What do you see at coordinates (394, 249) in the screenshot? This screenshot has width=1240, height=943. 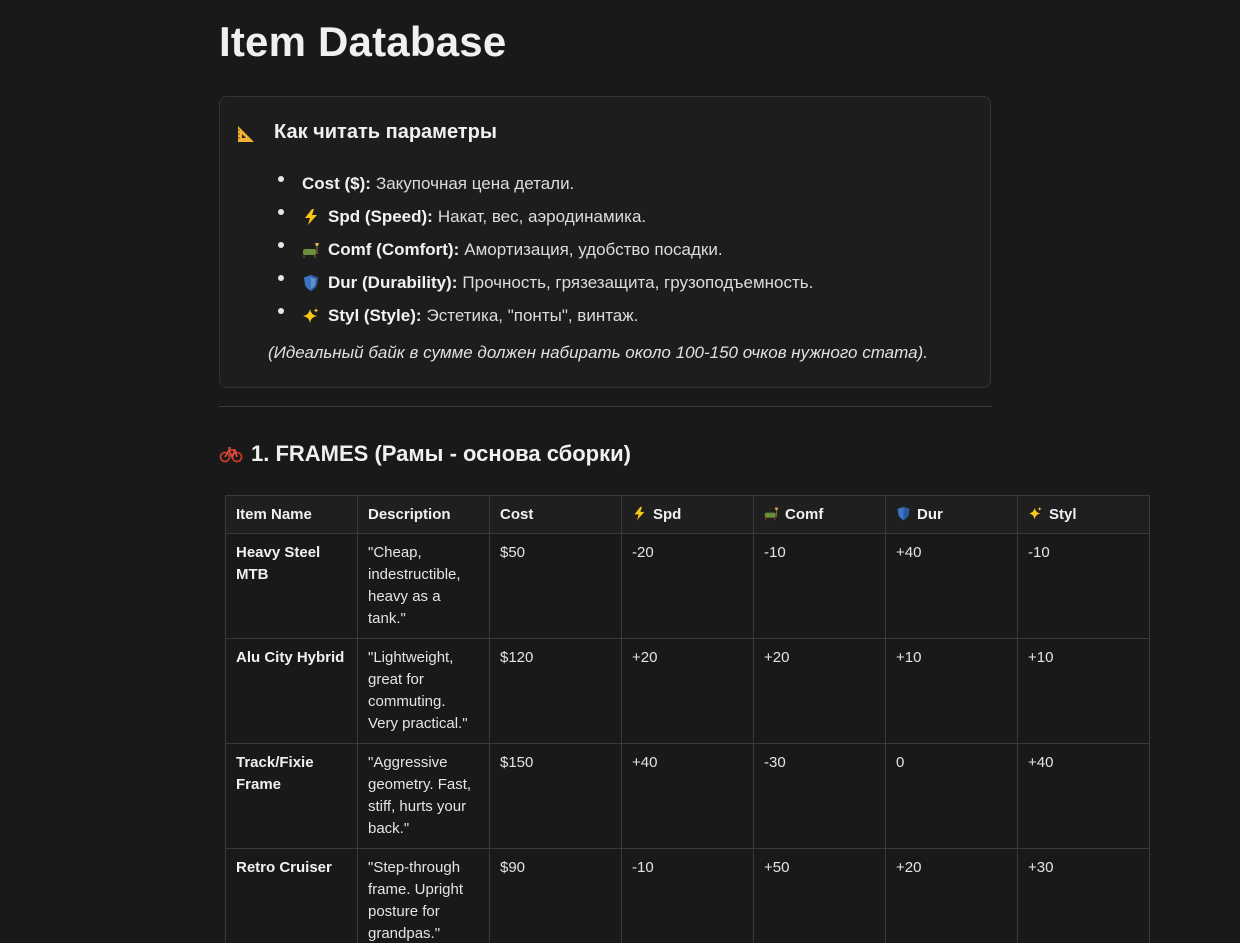 I see `stat-label-comfort: Comf (Comfort):` at bounding box center [394, 249].